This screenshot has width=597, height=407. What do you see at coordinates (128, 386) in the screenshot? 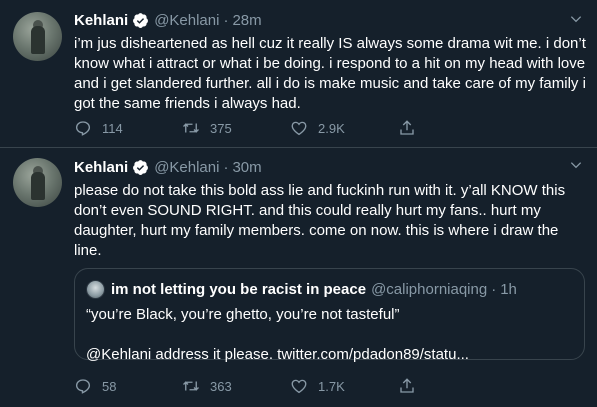
I see `reply-button: 58` at bounding box center [128, 386].